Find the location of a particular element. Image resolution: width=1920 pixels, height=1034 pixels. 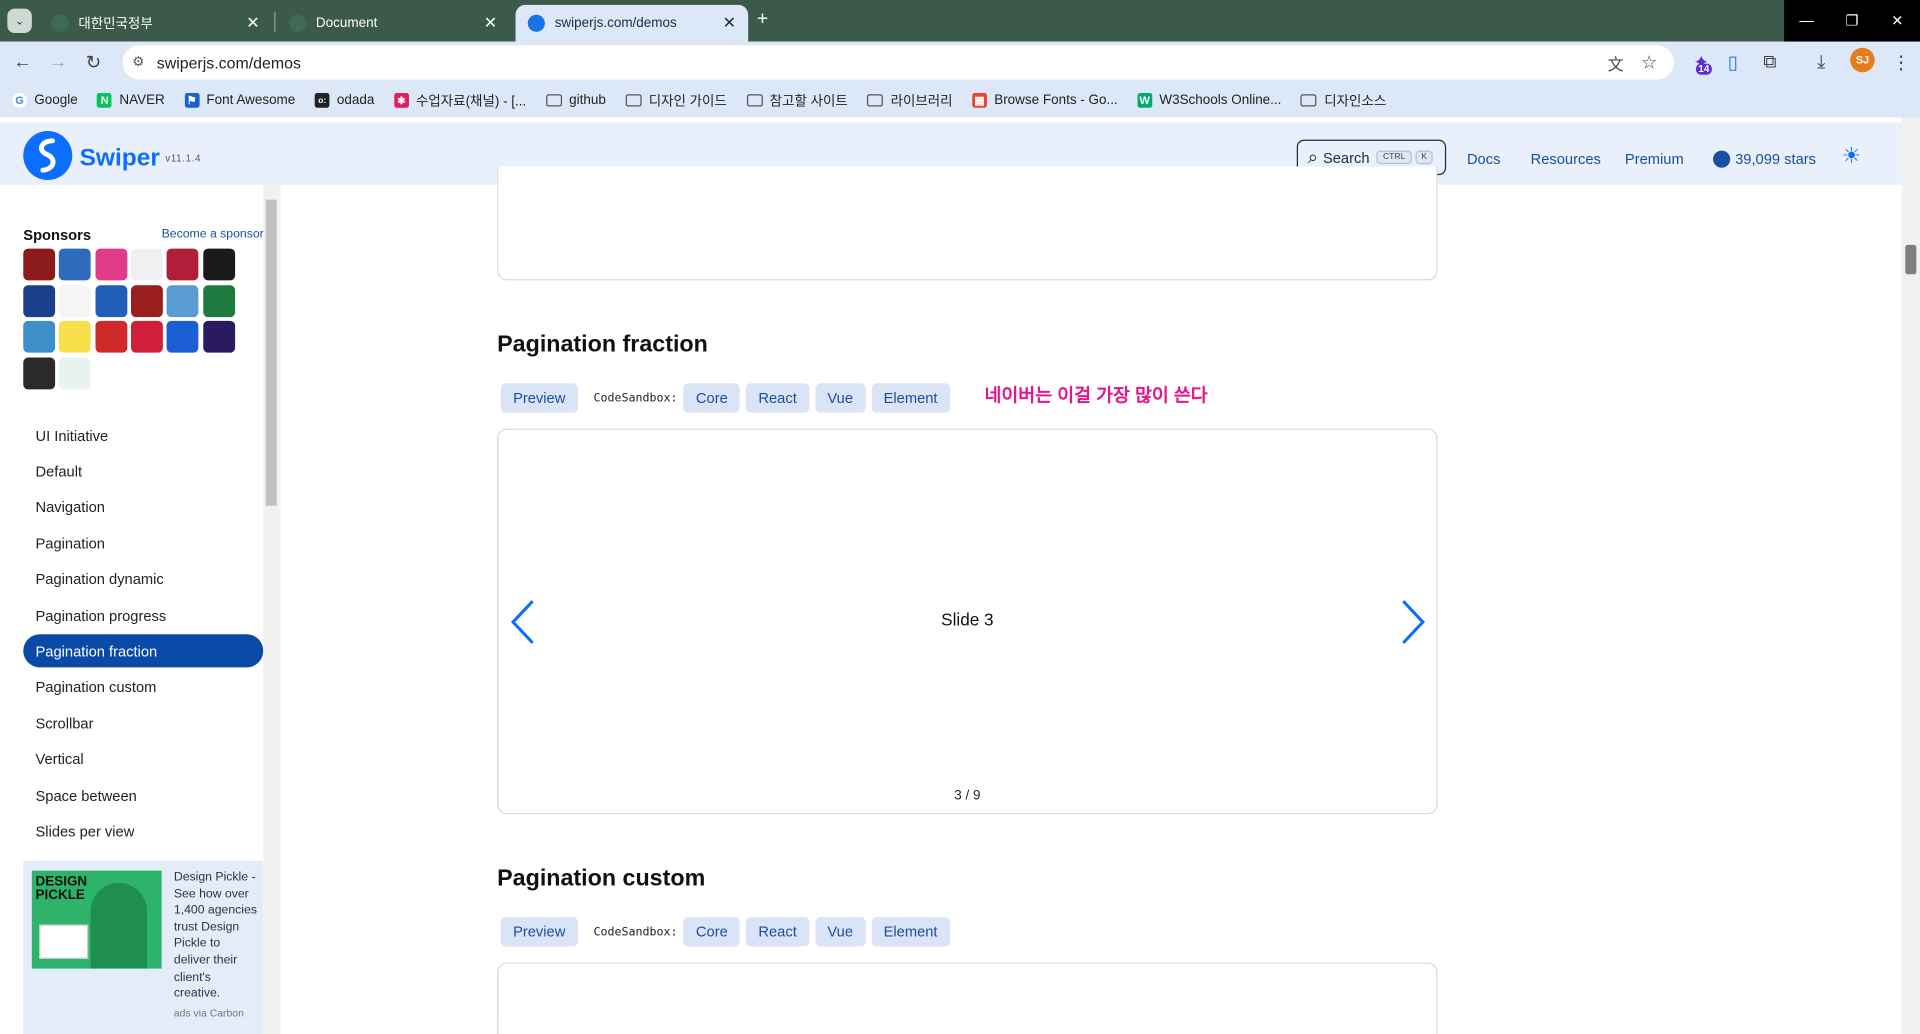

sidebar-item: UI Initiative is located at coordinates (143, 435).